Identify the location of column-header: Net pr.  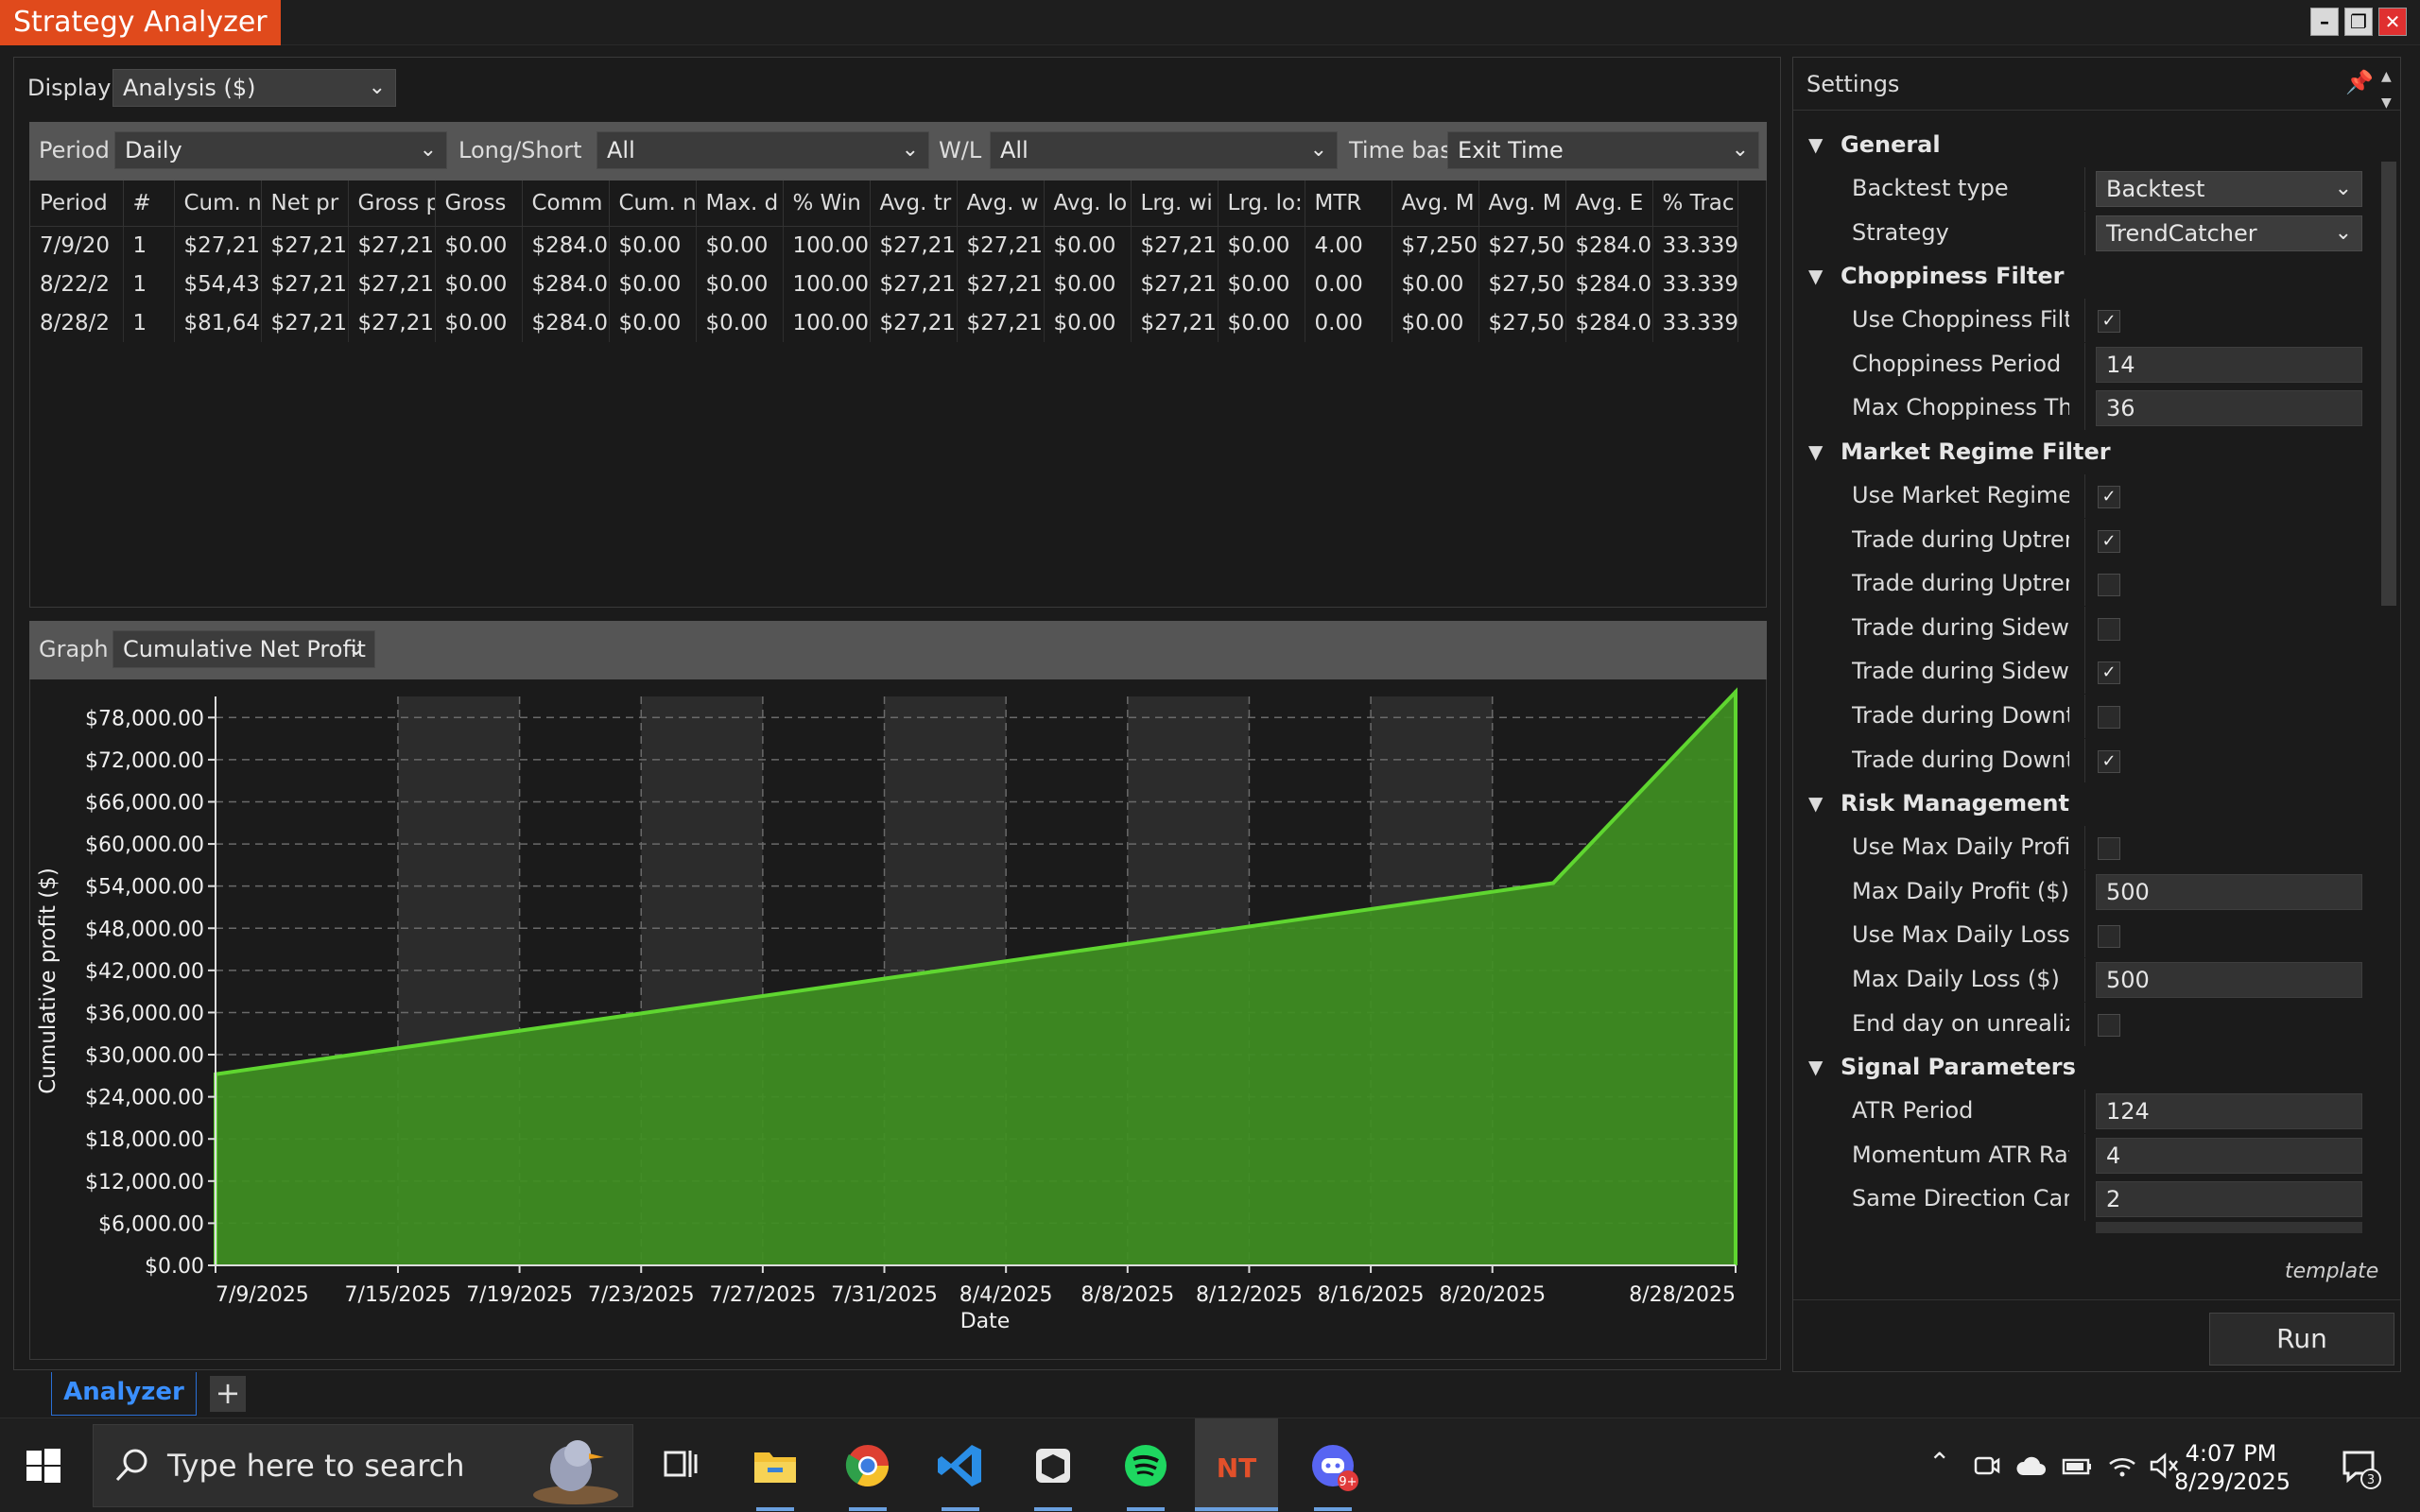
(305, 203).